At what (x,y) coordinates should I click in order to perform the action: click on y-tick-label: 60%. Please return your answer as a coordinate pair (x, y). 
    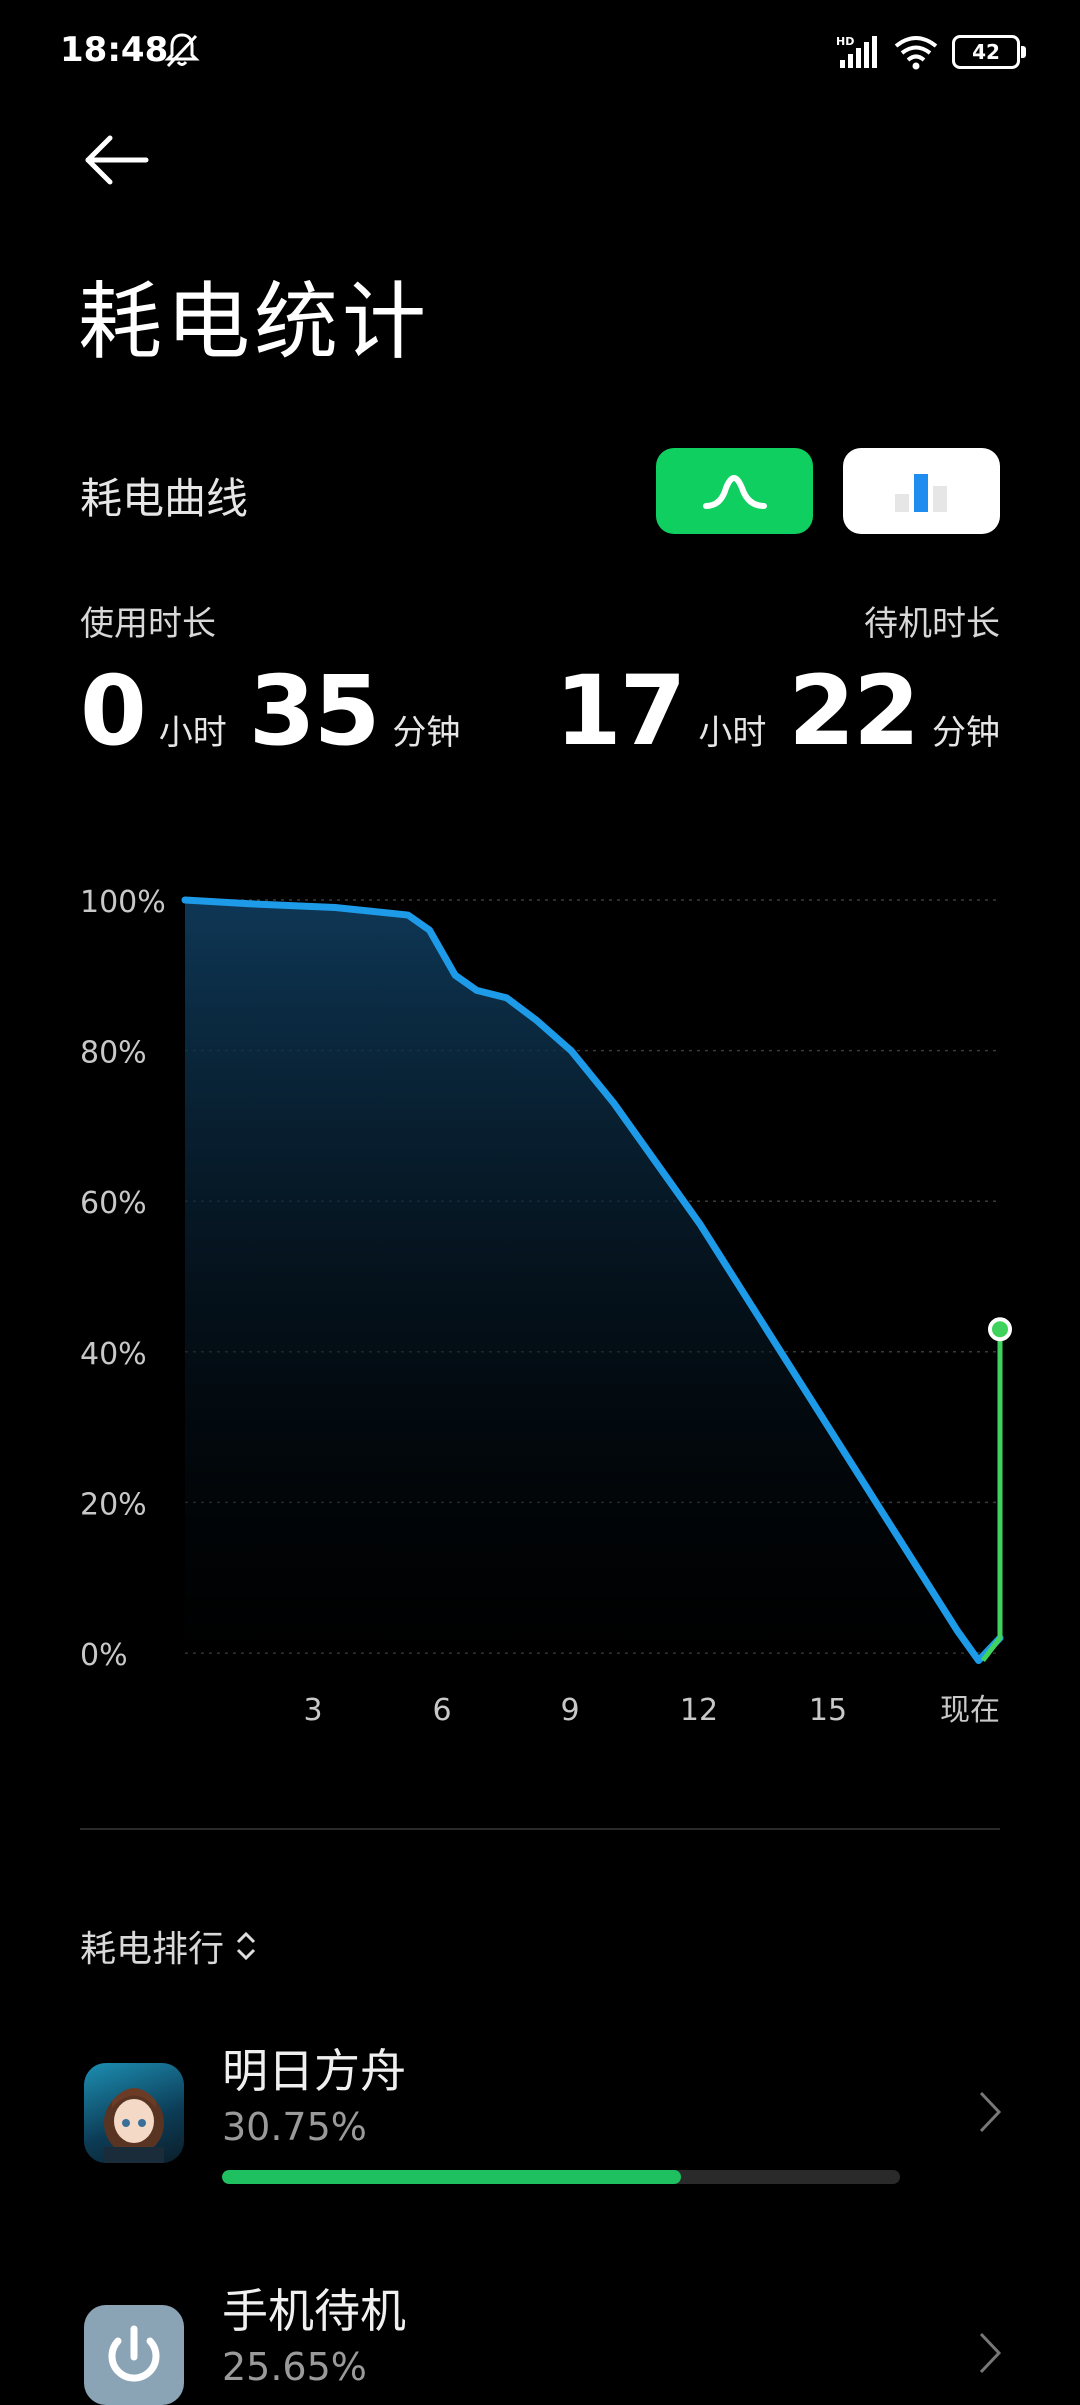
    Looking at the image, I should click on (113, 1203).